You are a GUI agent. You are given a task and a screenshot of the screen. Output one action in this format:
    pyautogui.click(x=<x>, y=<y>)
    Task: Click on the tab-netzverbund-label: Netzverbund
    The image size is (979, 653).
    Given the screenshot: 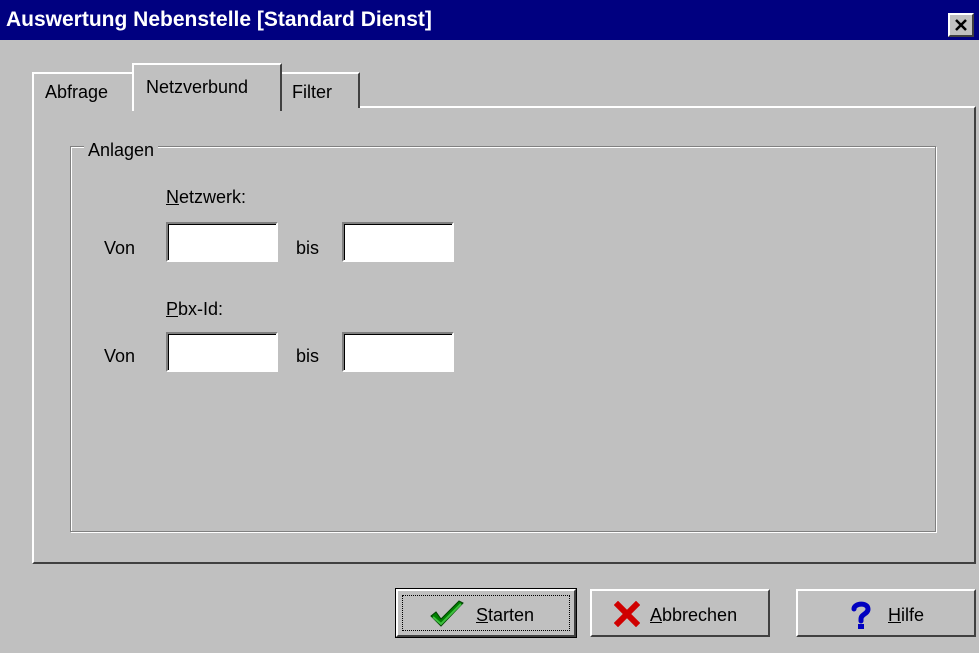 What is the action you would take?
    pyautogui.click(x=197, y=87)
    